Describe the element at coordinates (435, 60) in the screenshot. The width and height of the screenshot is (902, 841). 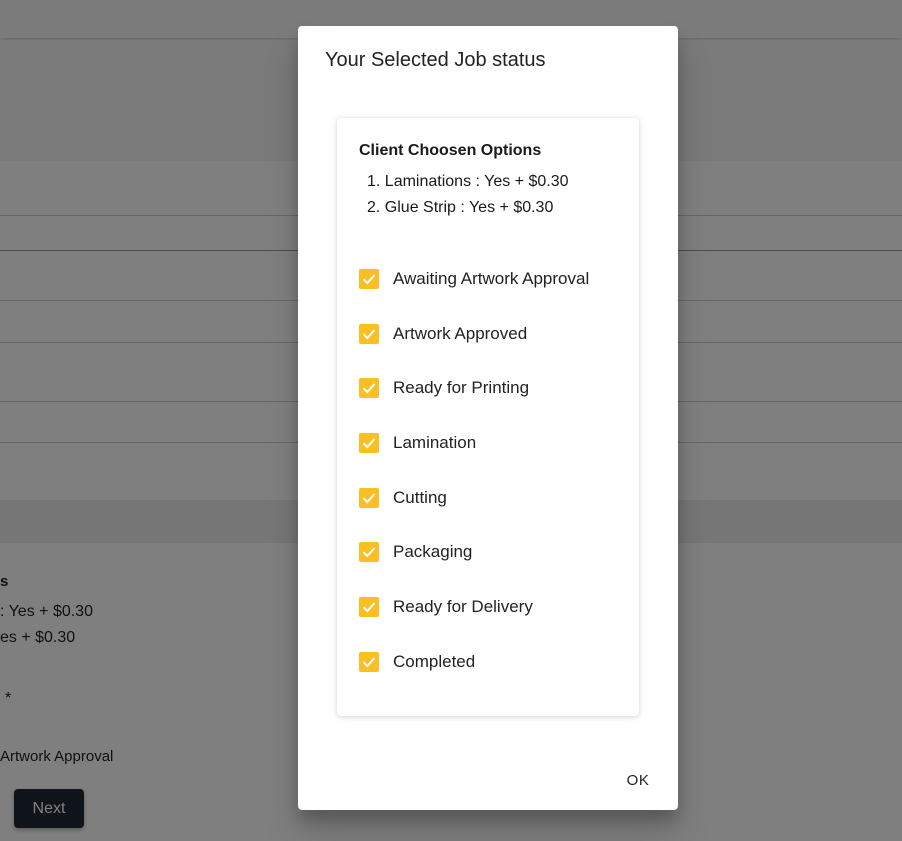
I see `dialog-title: Your Selected Job status` at that location.